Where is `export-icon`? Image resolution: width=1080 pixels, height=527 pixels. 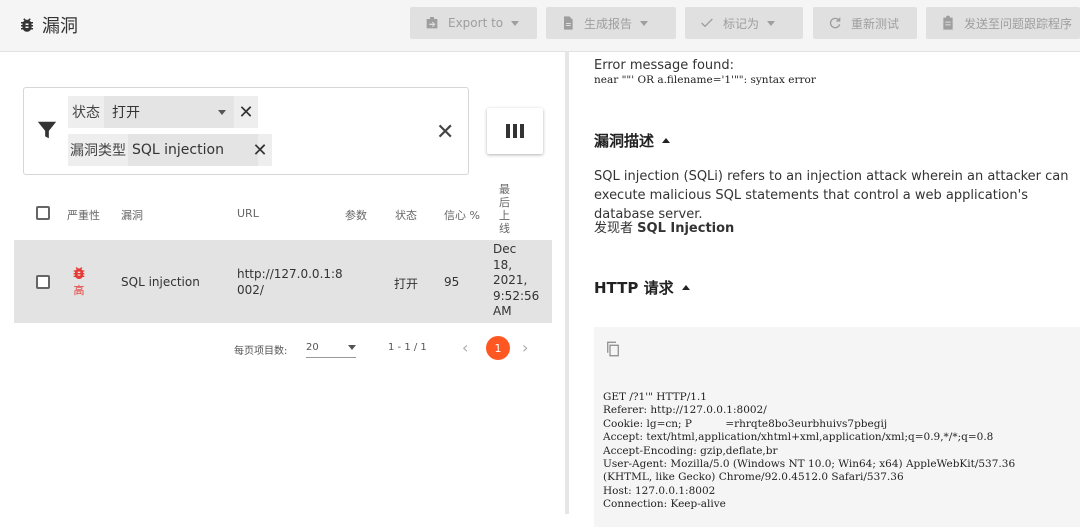
export-icon is located at coordinates (432, 23).